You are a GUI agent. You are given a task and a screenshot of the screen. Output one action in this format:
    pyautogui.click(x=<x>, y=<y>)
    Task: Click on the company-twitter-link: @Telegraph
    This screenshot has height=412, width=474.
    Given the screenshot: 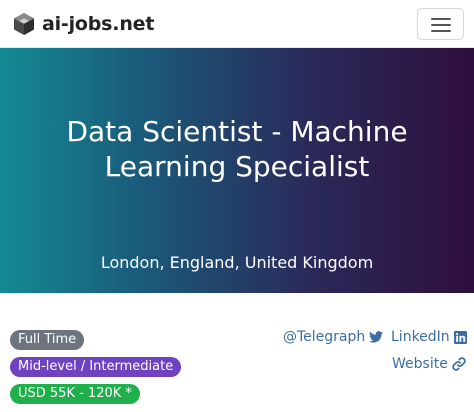 What is the action you would take?
    pyautogui.click(x=333, y=337)
    